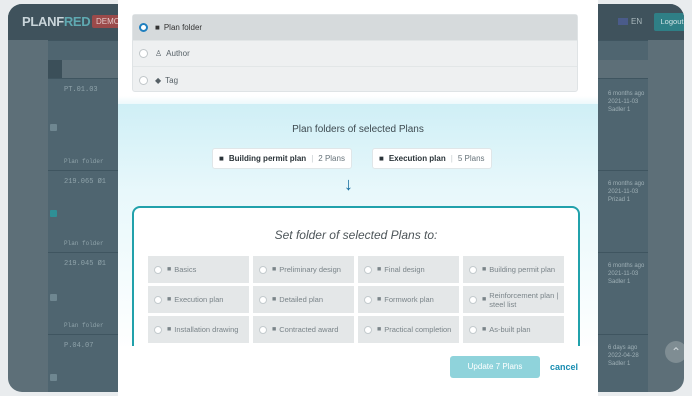 The width and height of the screenshot is (692, 396). What do you see at coordinates (513, 299) in the screenshot?
I see `folder-option: ■ Reinforcement plan | steel list` at bounding box center [513, 299].